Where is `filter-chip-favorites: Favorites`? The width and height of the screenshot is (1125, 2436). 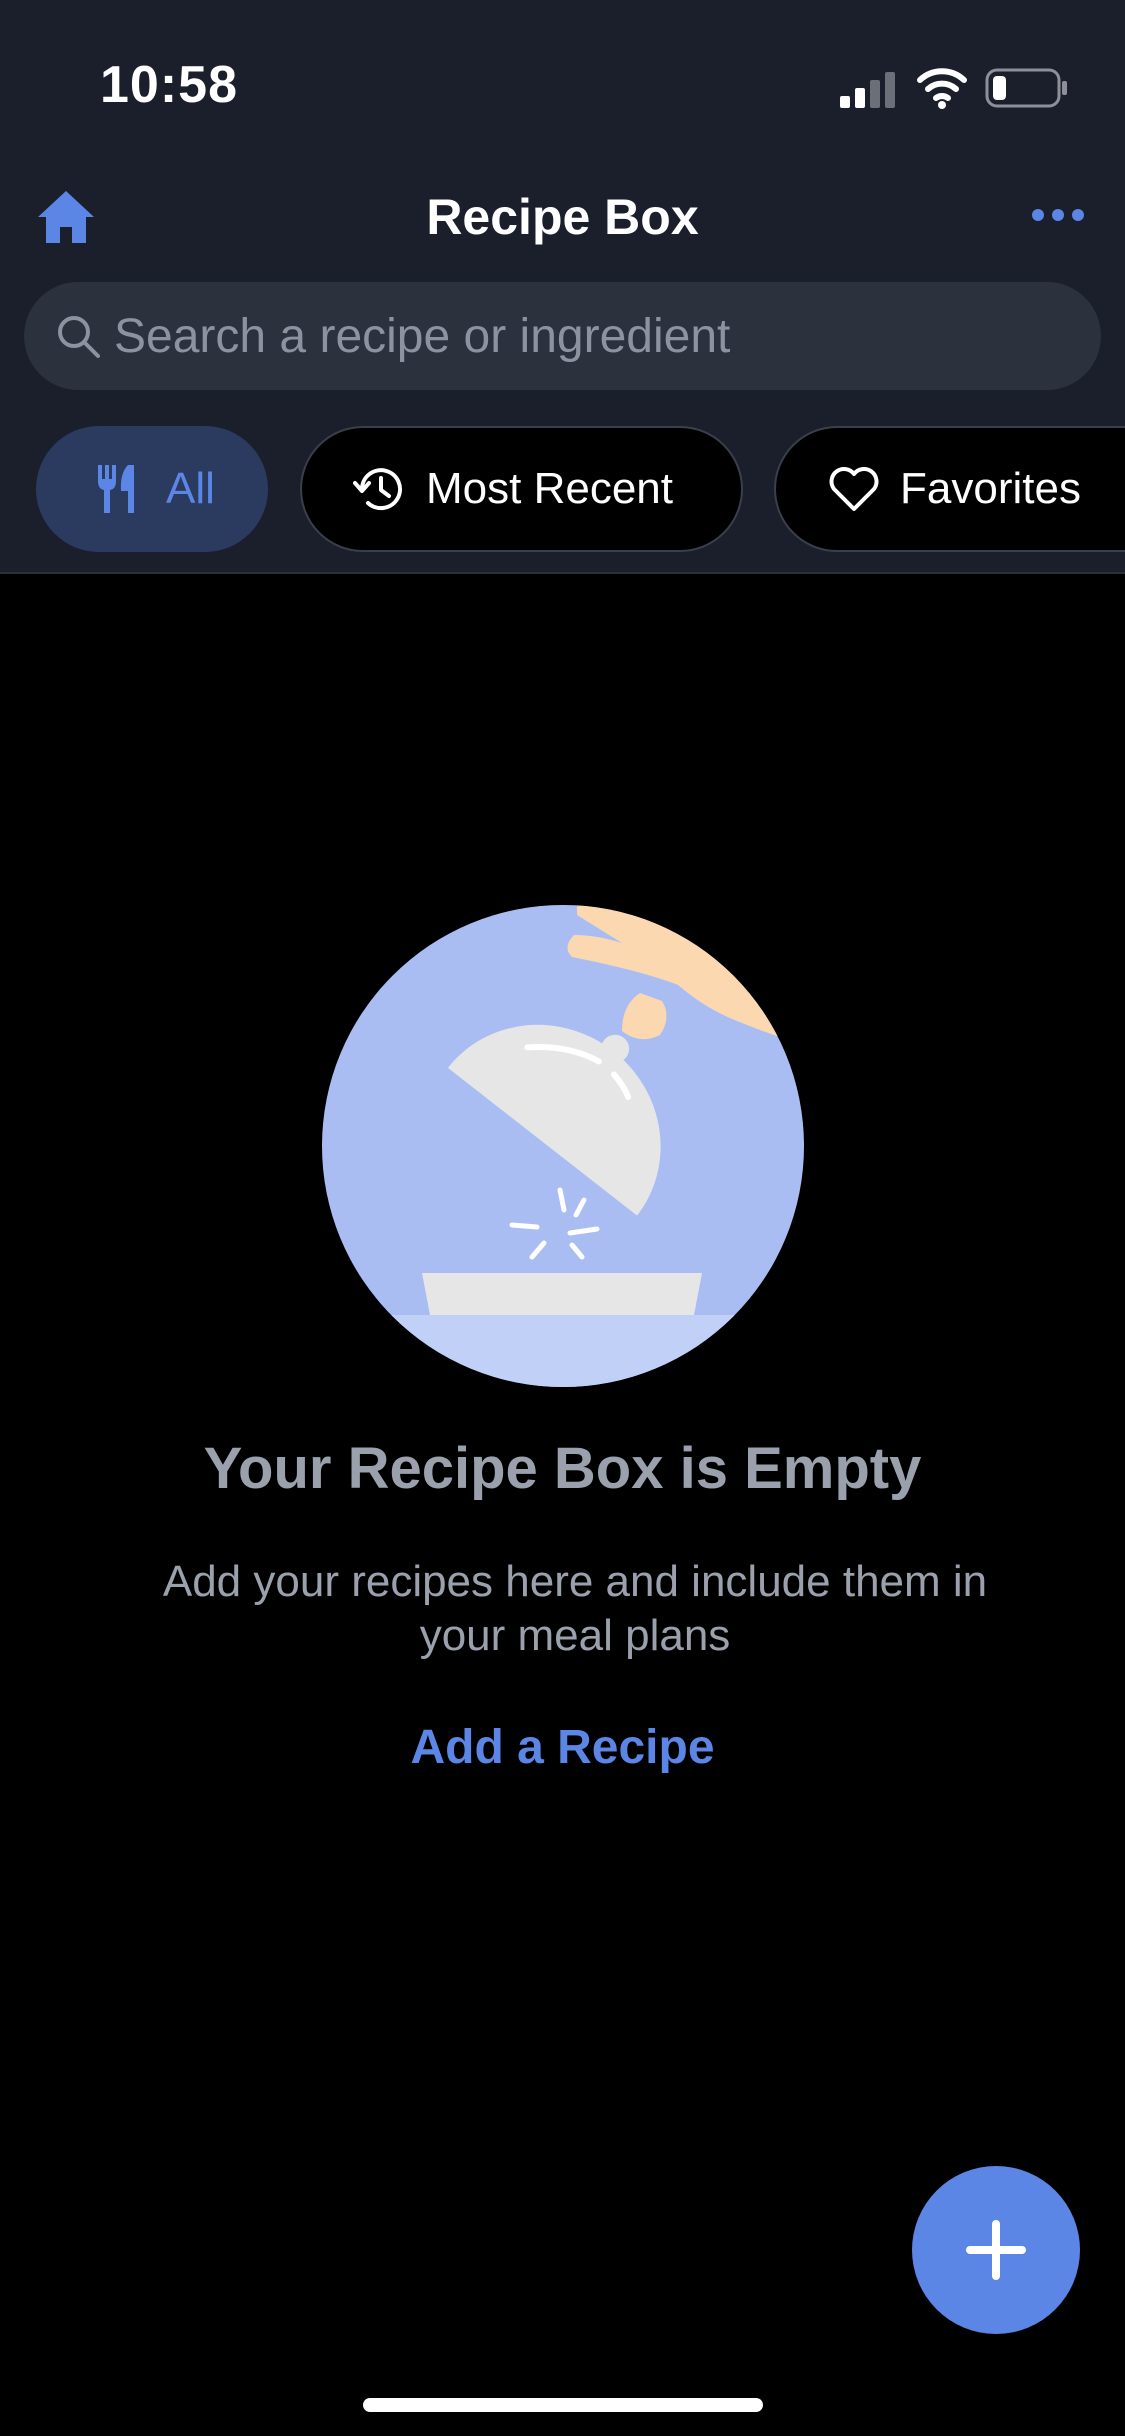 filter-chip-favorites: Favorites is located at coordinates (949, 489).